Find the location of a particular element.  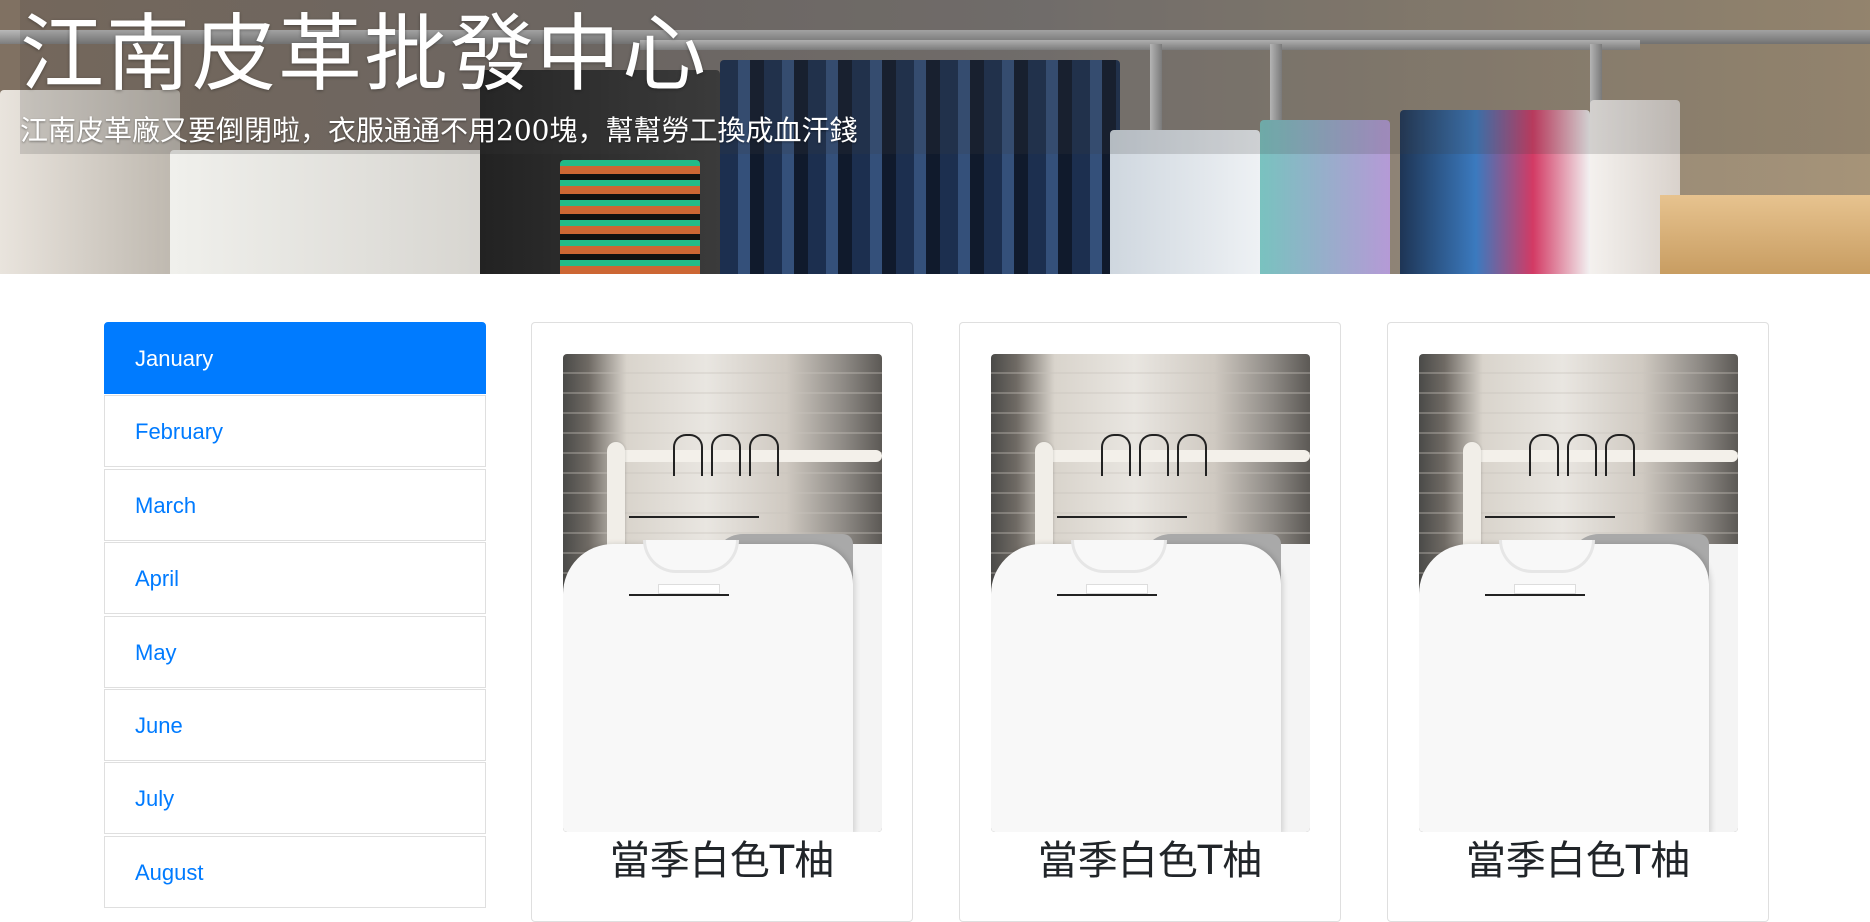

list-item-april: April is located at coordinates (295, 578).